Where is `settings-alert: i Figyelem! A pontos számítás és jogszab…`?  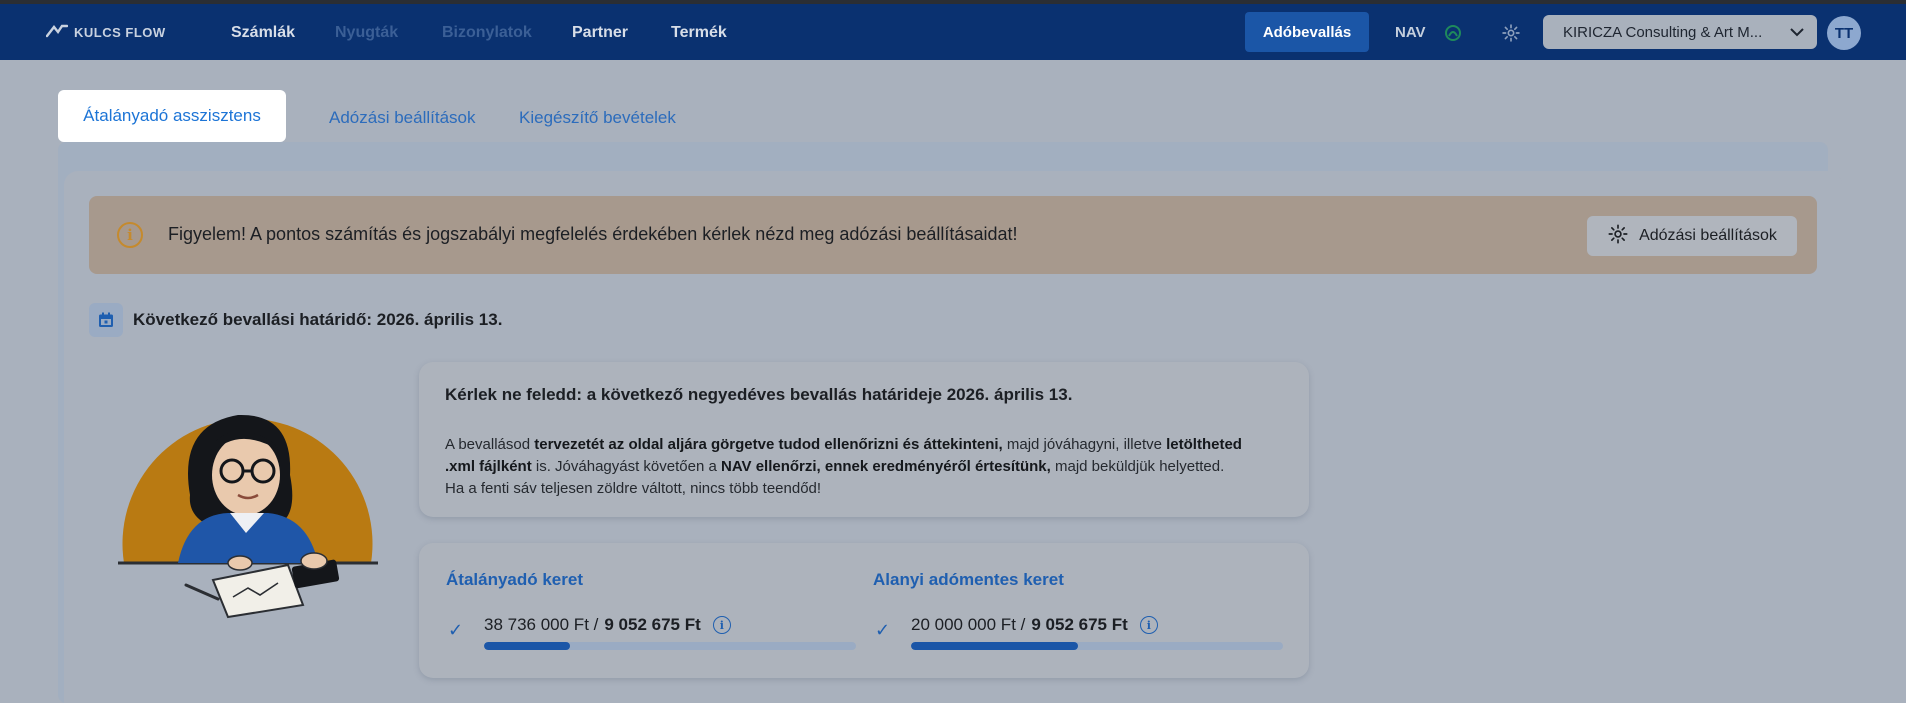 settings-alert: i Figyelem! A pontos számítás és jogszab… is located at coordinates (953, 235).